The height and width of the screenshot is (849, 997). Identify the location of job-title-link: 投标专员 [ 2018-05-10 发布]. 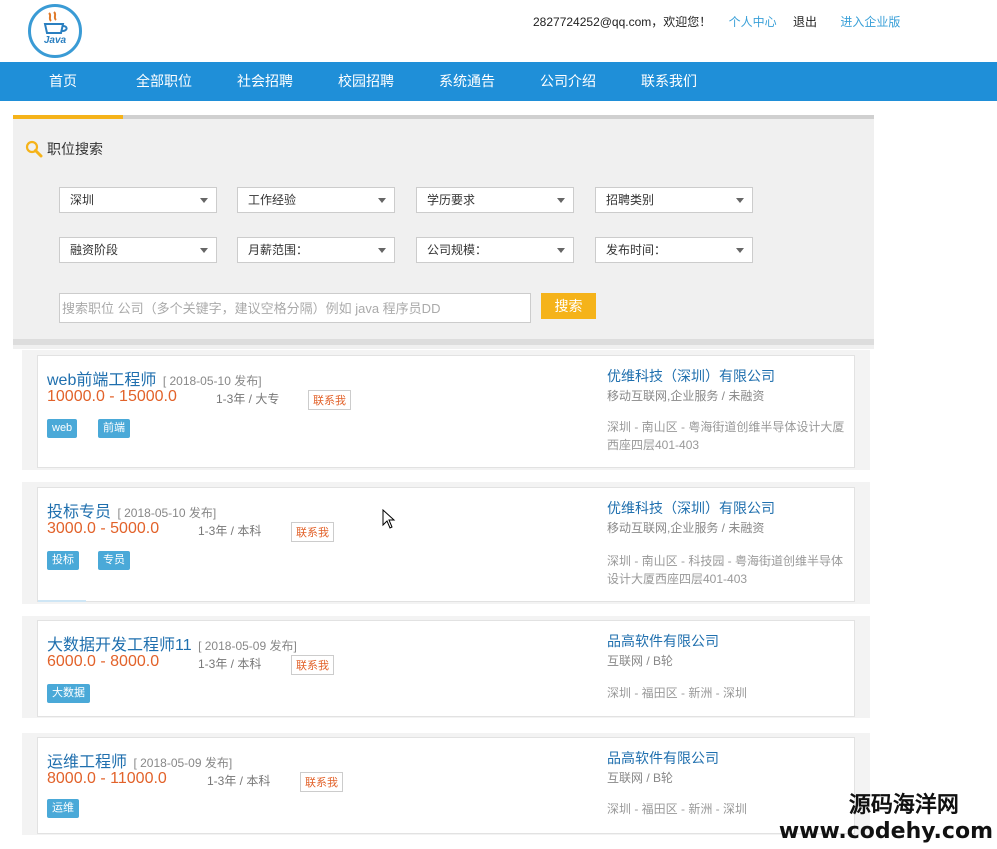
(131, 510).